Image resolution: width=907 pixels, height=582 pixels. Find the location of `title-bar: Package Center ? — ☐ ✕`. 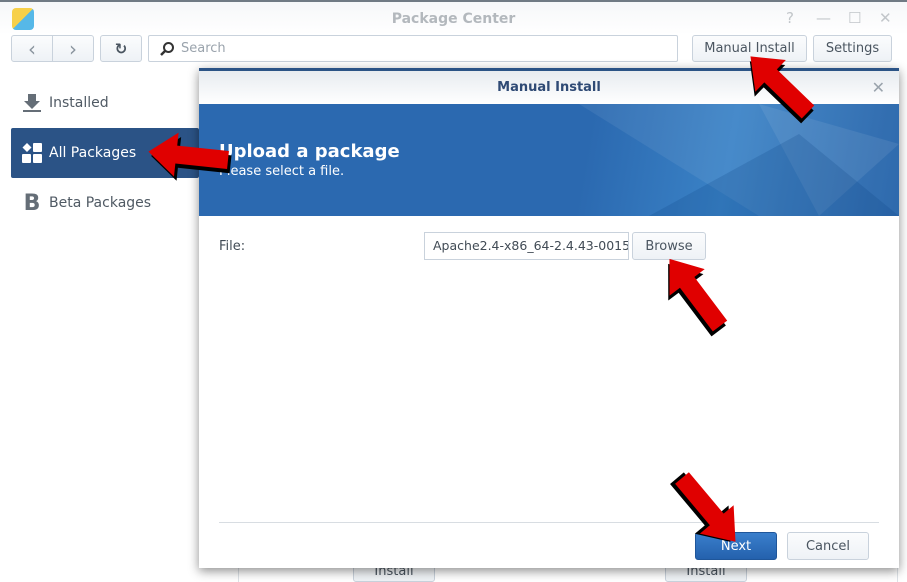

title-bar: Package Center ? — ☐ ✕ is located at coordinates (453, 17).